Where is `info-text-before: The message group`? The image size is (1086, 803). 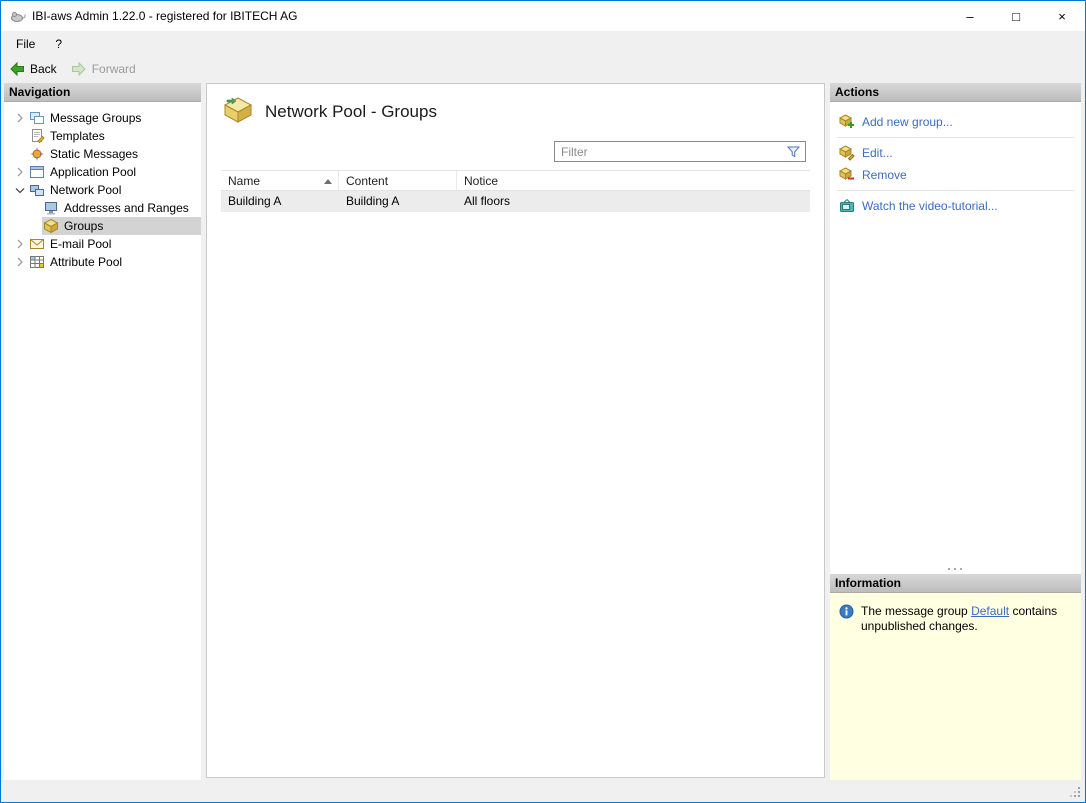
info-text-before: The message group is located at coordinates (914, 611).